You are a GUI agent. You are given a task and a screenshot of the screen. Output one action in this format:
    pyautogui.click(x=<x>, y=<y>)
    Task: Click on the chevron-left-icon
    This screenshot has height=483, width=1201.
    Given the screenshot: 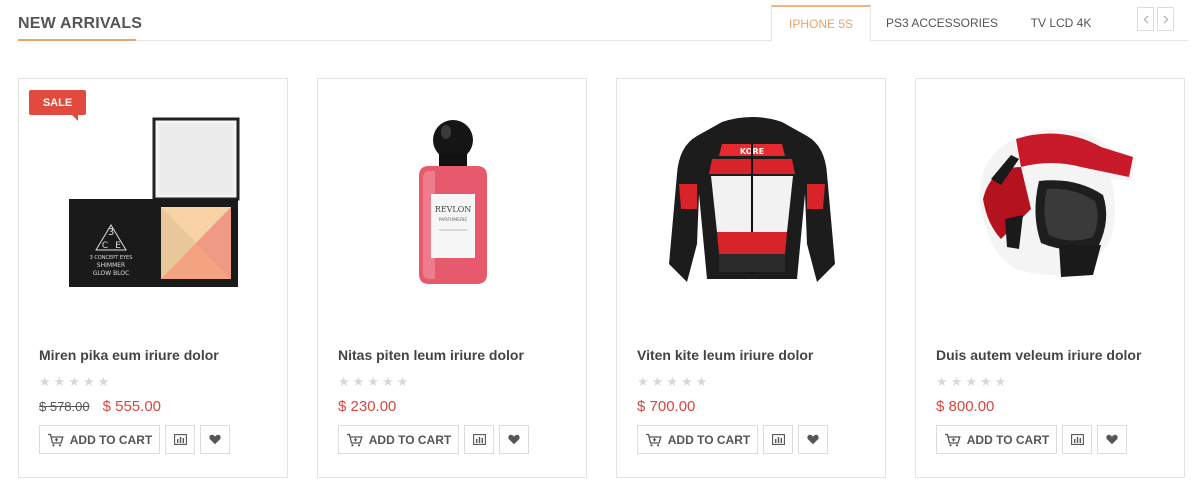 What is the action you would take?
    pyautogui.click(x=1145, y=19)
    